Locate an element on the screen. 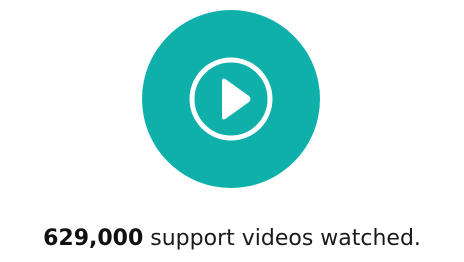 The width and height of the screenshot is (464, 262). stat-label: support videos watched. is located at coordinates (282, 238).